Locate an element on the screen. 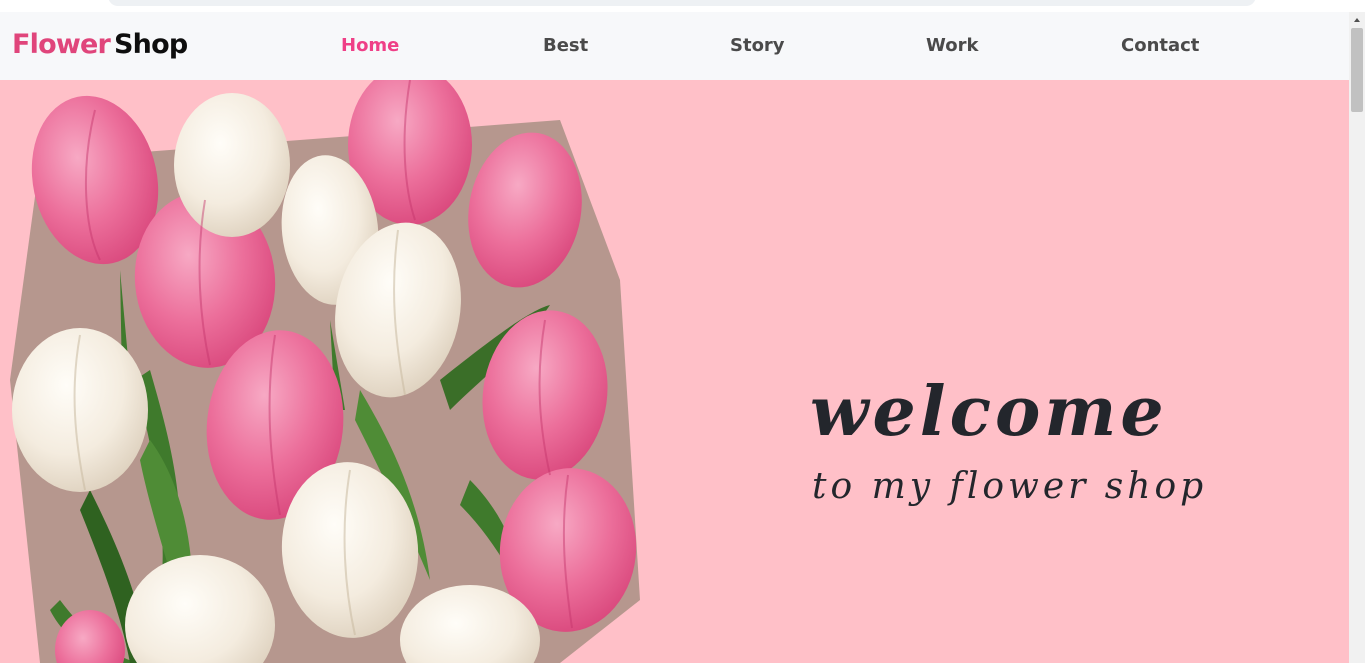 This screenshot has height=663, width=1365. logo-part-flower: Flower is located at coordinates (61, 44).